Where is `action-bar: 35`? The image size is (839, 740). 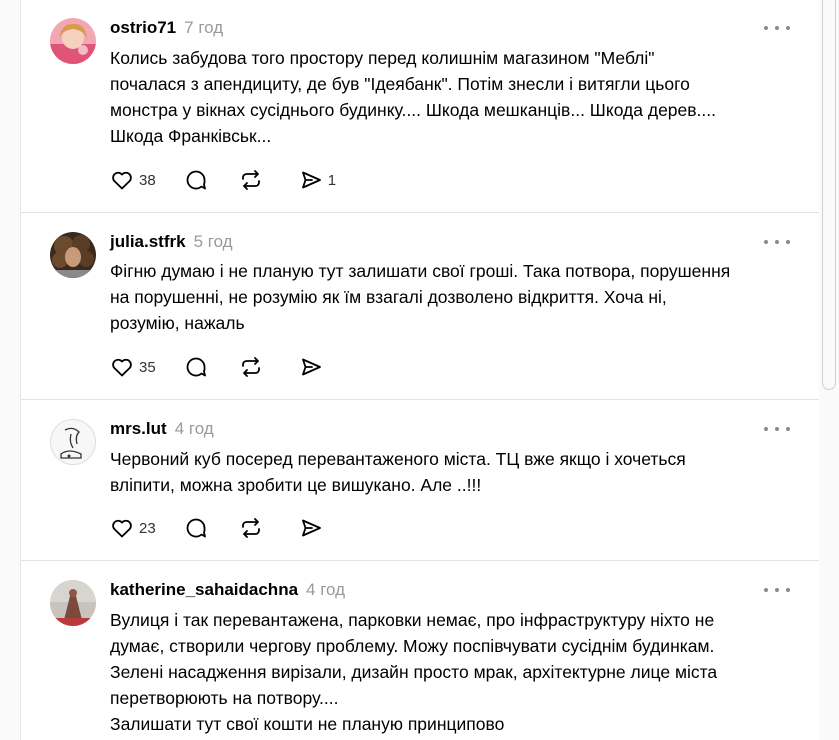 action-bar: 35 is located at coordinates (228, 367).